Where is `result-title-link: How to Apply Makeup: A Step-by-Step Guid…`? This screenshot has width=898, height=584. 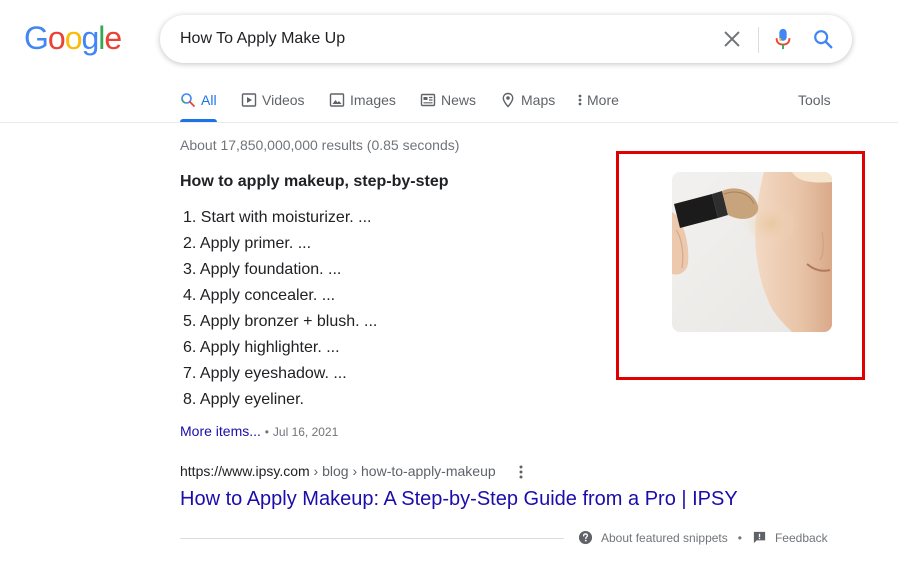 result-title-link: How to Apply Makeup: A Step-by-Step Guid… is located at coordinates (459, 499).